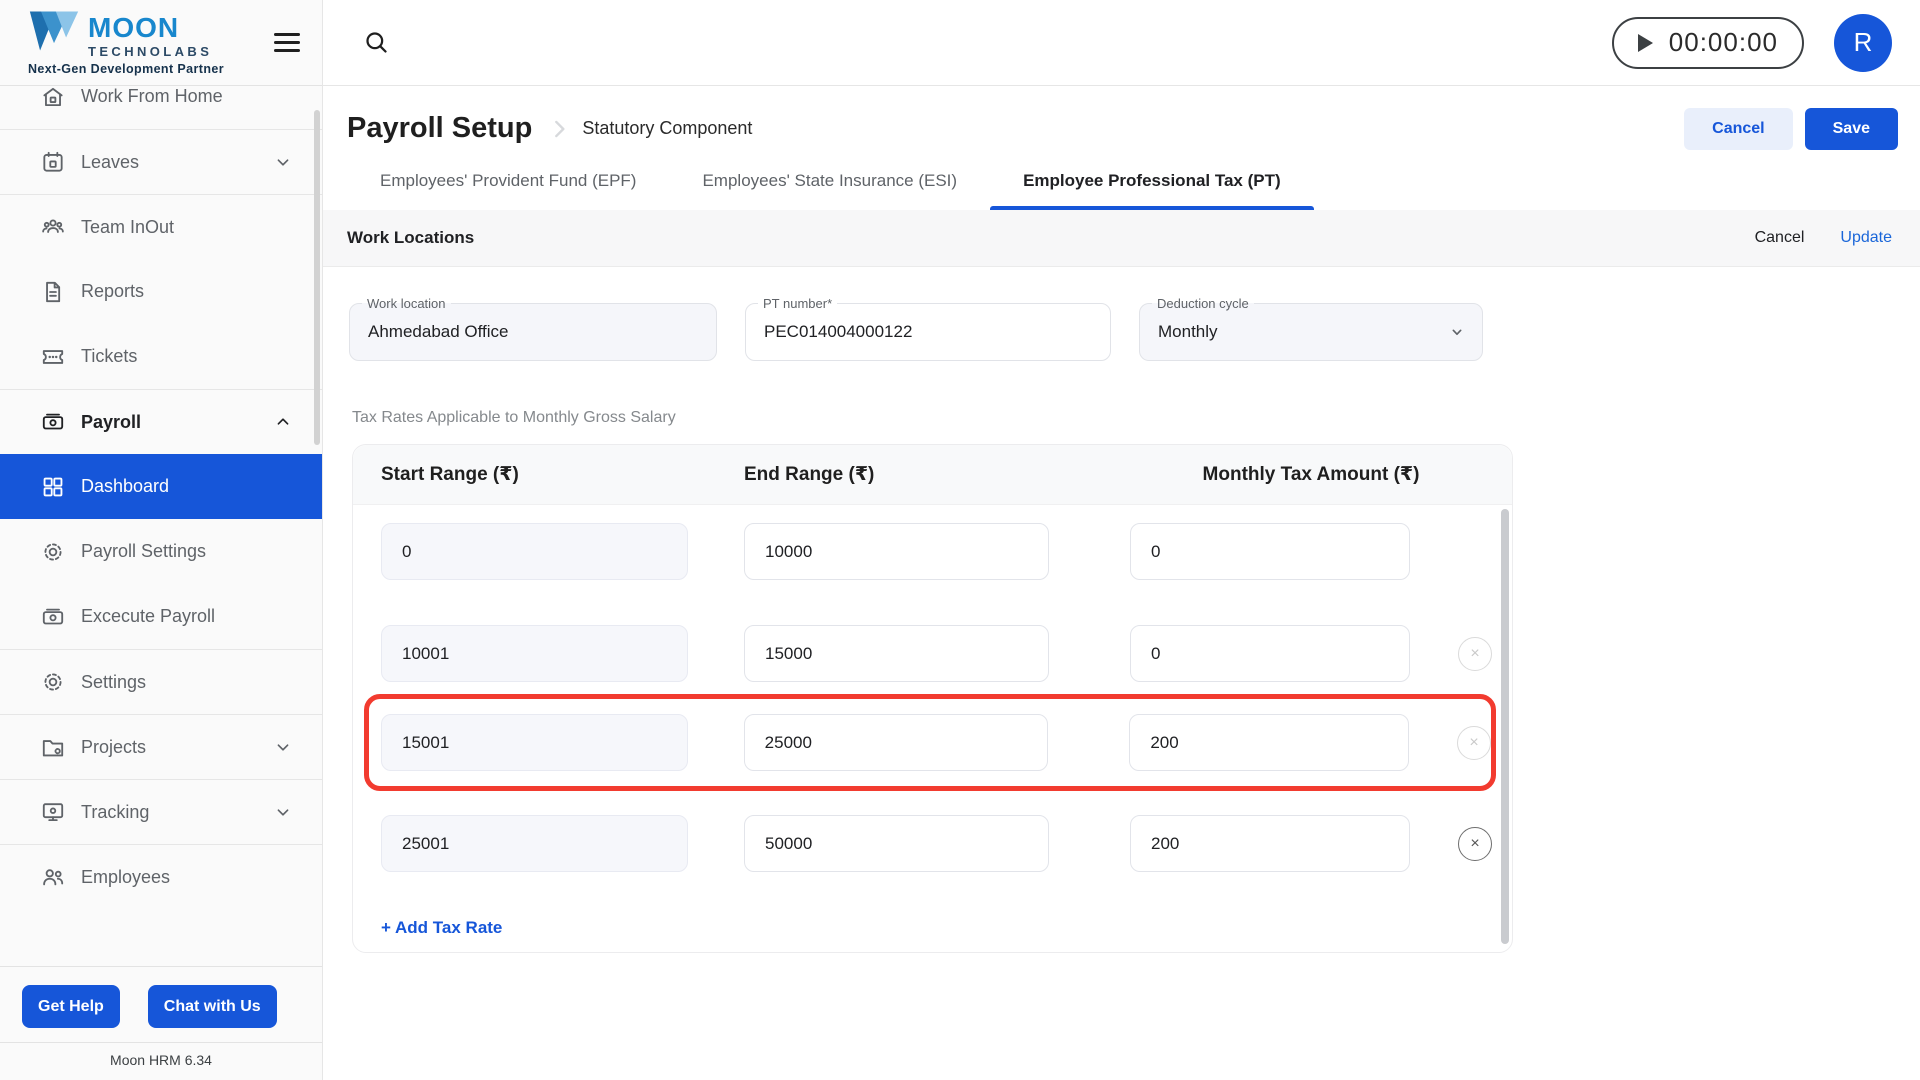 Image resolution: width=1920 pixels, height=1080 pixels. I want to click on work-location-field: Work location, so click(533, 328).